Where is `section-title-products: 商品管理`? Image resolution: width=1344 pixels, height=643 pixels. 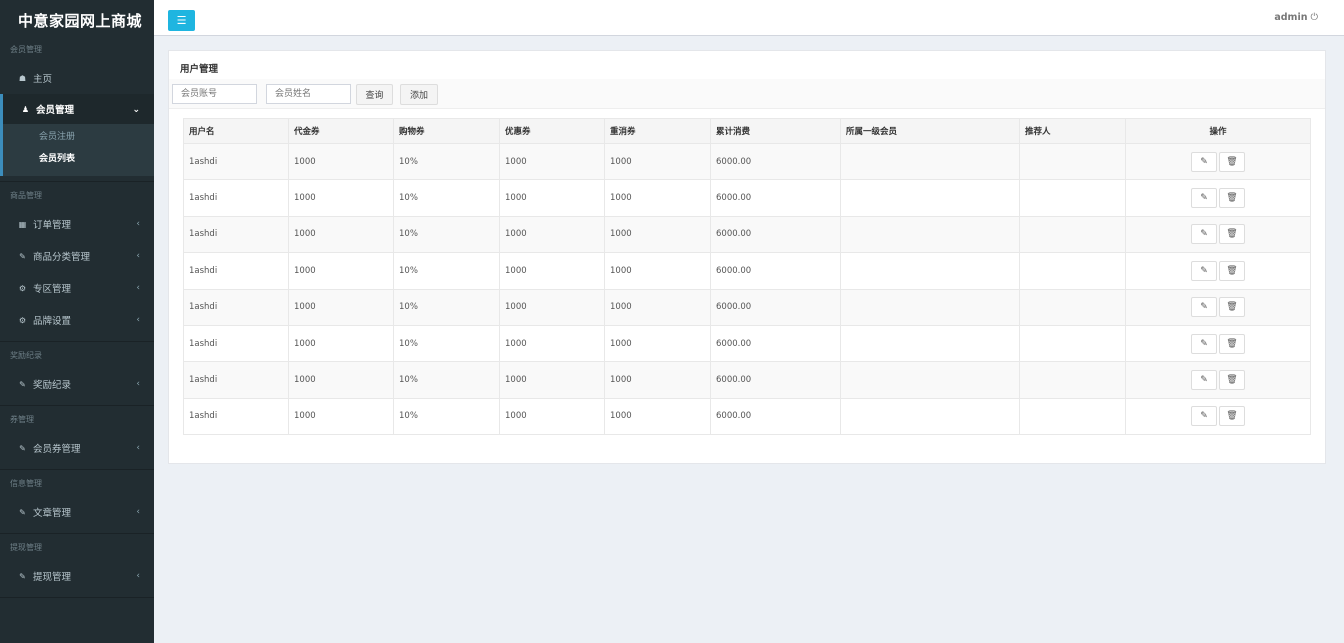 section-title-products: 商品管理 is located at coordinates (26, 195).